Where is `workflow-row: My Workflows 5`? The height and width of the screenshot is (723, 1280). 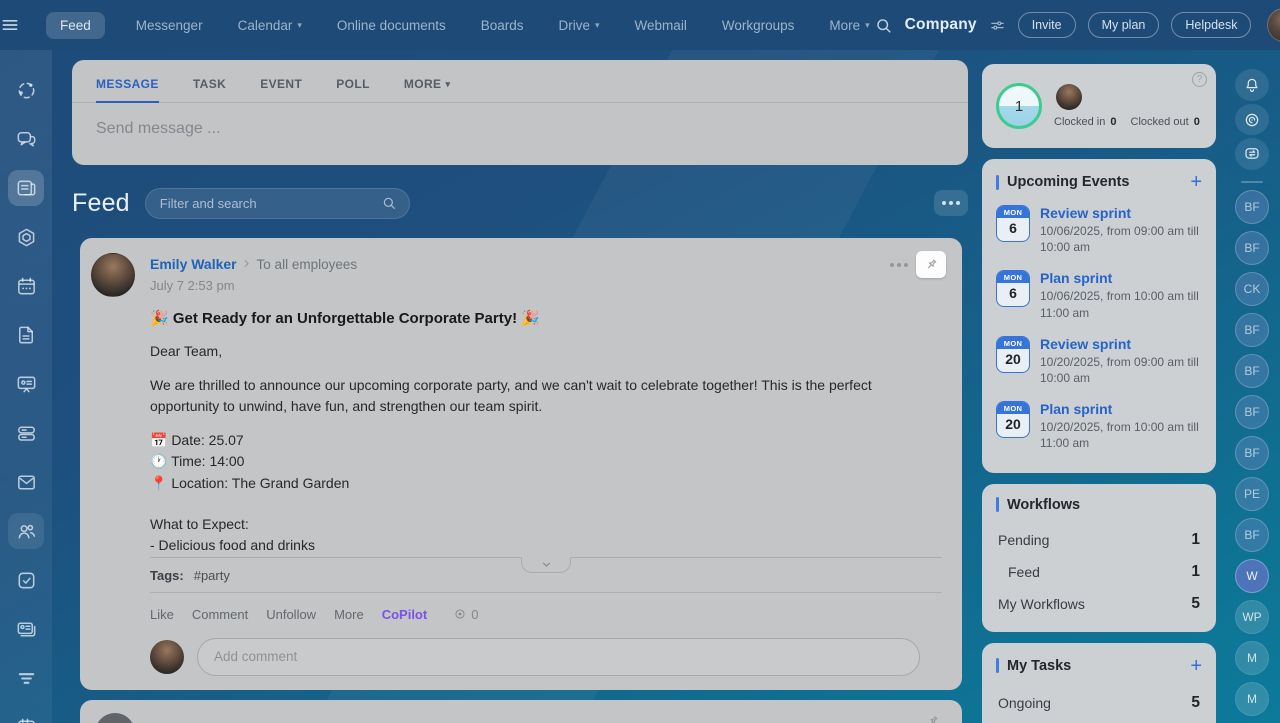 workflow-row: My Workflows 5 is located at coordinates (1099, 604).